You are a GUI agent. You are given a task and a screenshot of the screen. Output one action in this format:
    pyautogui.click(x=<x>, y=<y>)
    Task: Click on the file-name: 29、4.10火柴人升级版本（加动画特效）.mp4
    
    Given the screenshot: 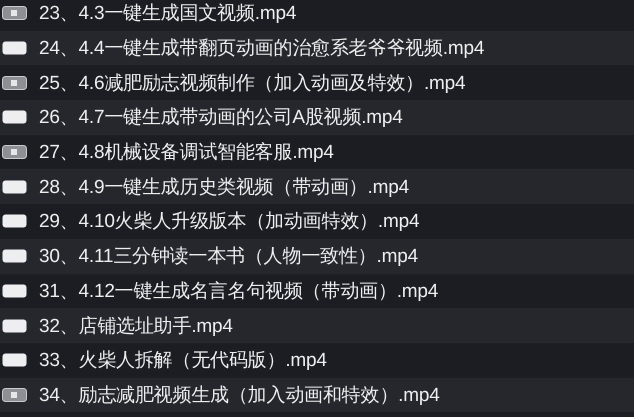 What is the action you would take?
    pyautogui.click(x=229, y=221)
    